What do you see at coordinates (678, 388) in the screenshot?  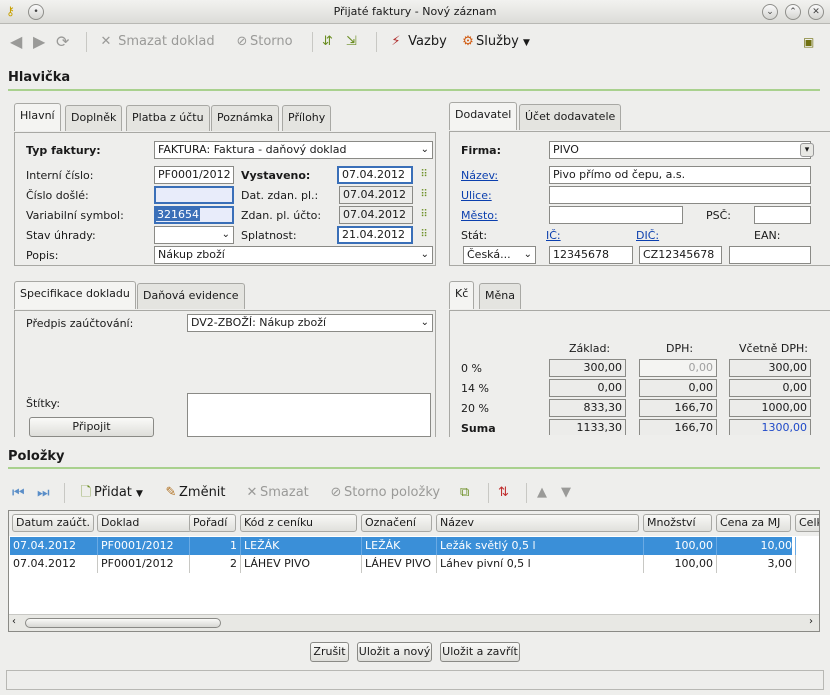 I see `vat-amount-14: 0,00` at bounding box center [678, 388].